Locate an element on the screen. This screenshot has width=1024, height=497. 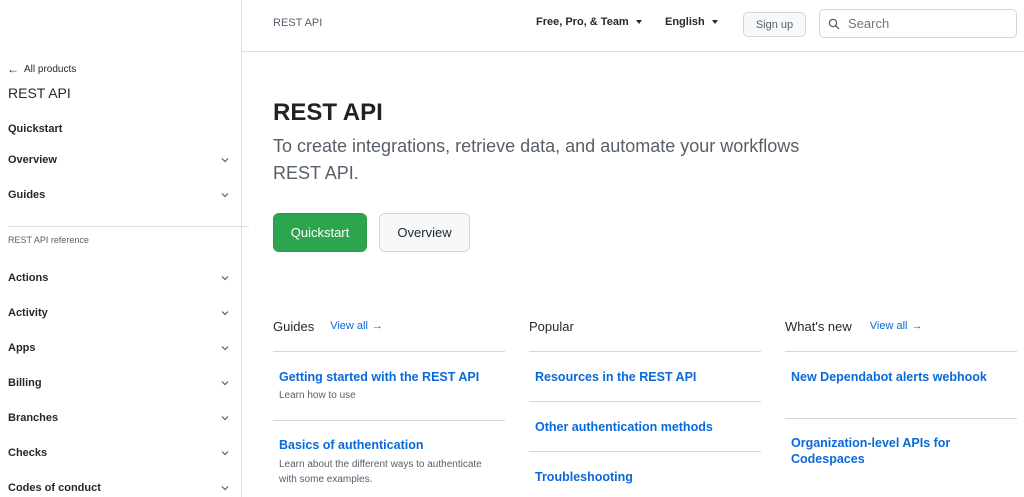
sidebar-item-branches: Branches is located at coordinates (119, 418).